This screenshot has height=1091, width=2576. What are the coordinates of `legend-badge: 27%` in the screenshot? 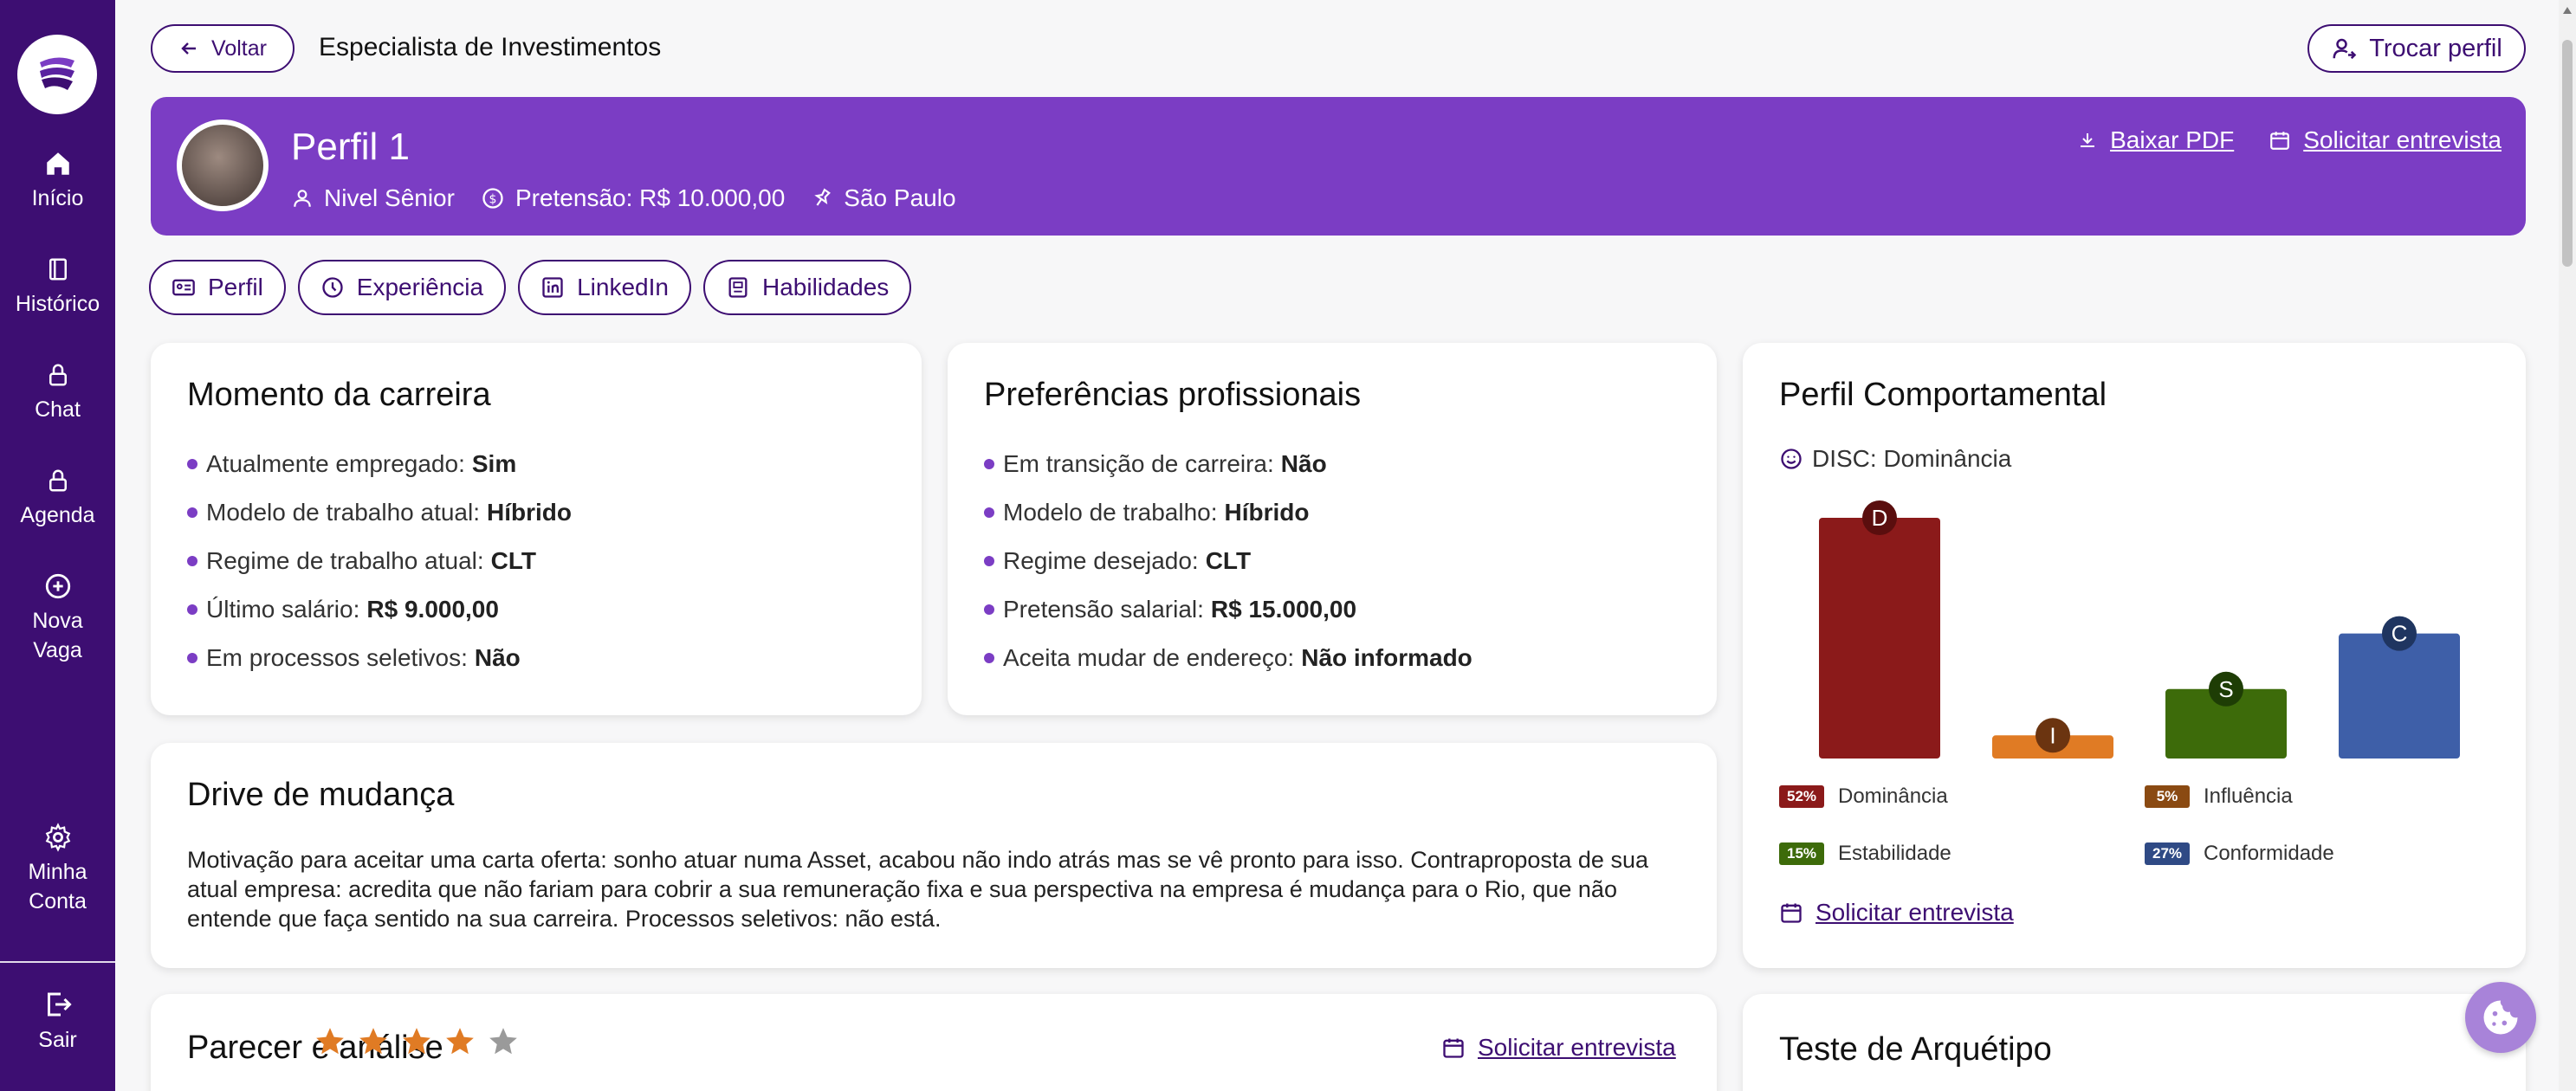 It's located at (2167, 854).